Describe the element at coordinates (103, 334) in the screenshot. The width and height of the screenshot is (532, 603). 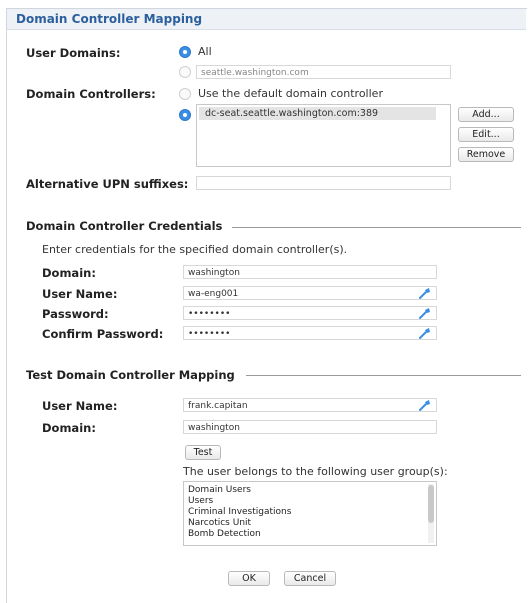
I see `credentials-confirm-label: Confirm Password:` at that location.